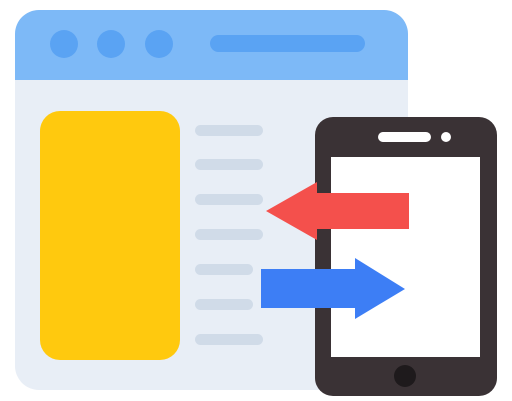 The width and height of the screenshot is (512, 401). I want to click on speaker-slot-icon, so click(404, 137).